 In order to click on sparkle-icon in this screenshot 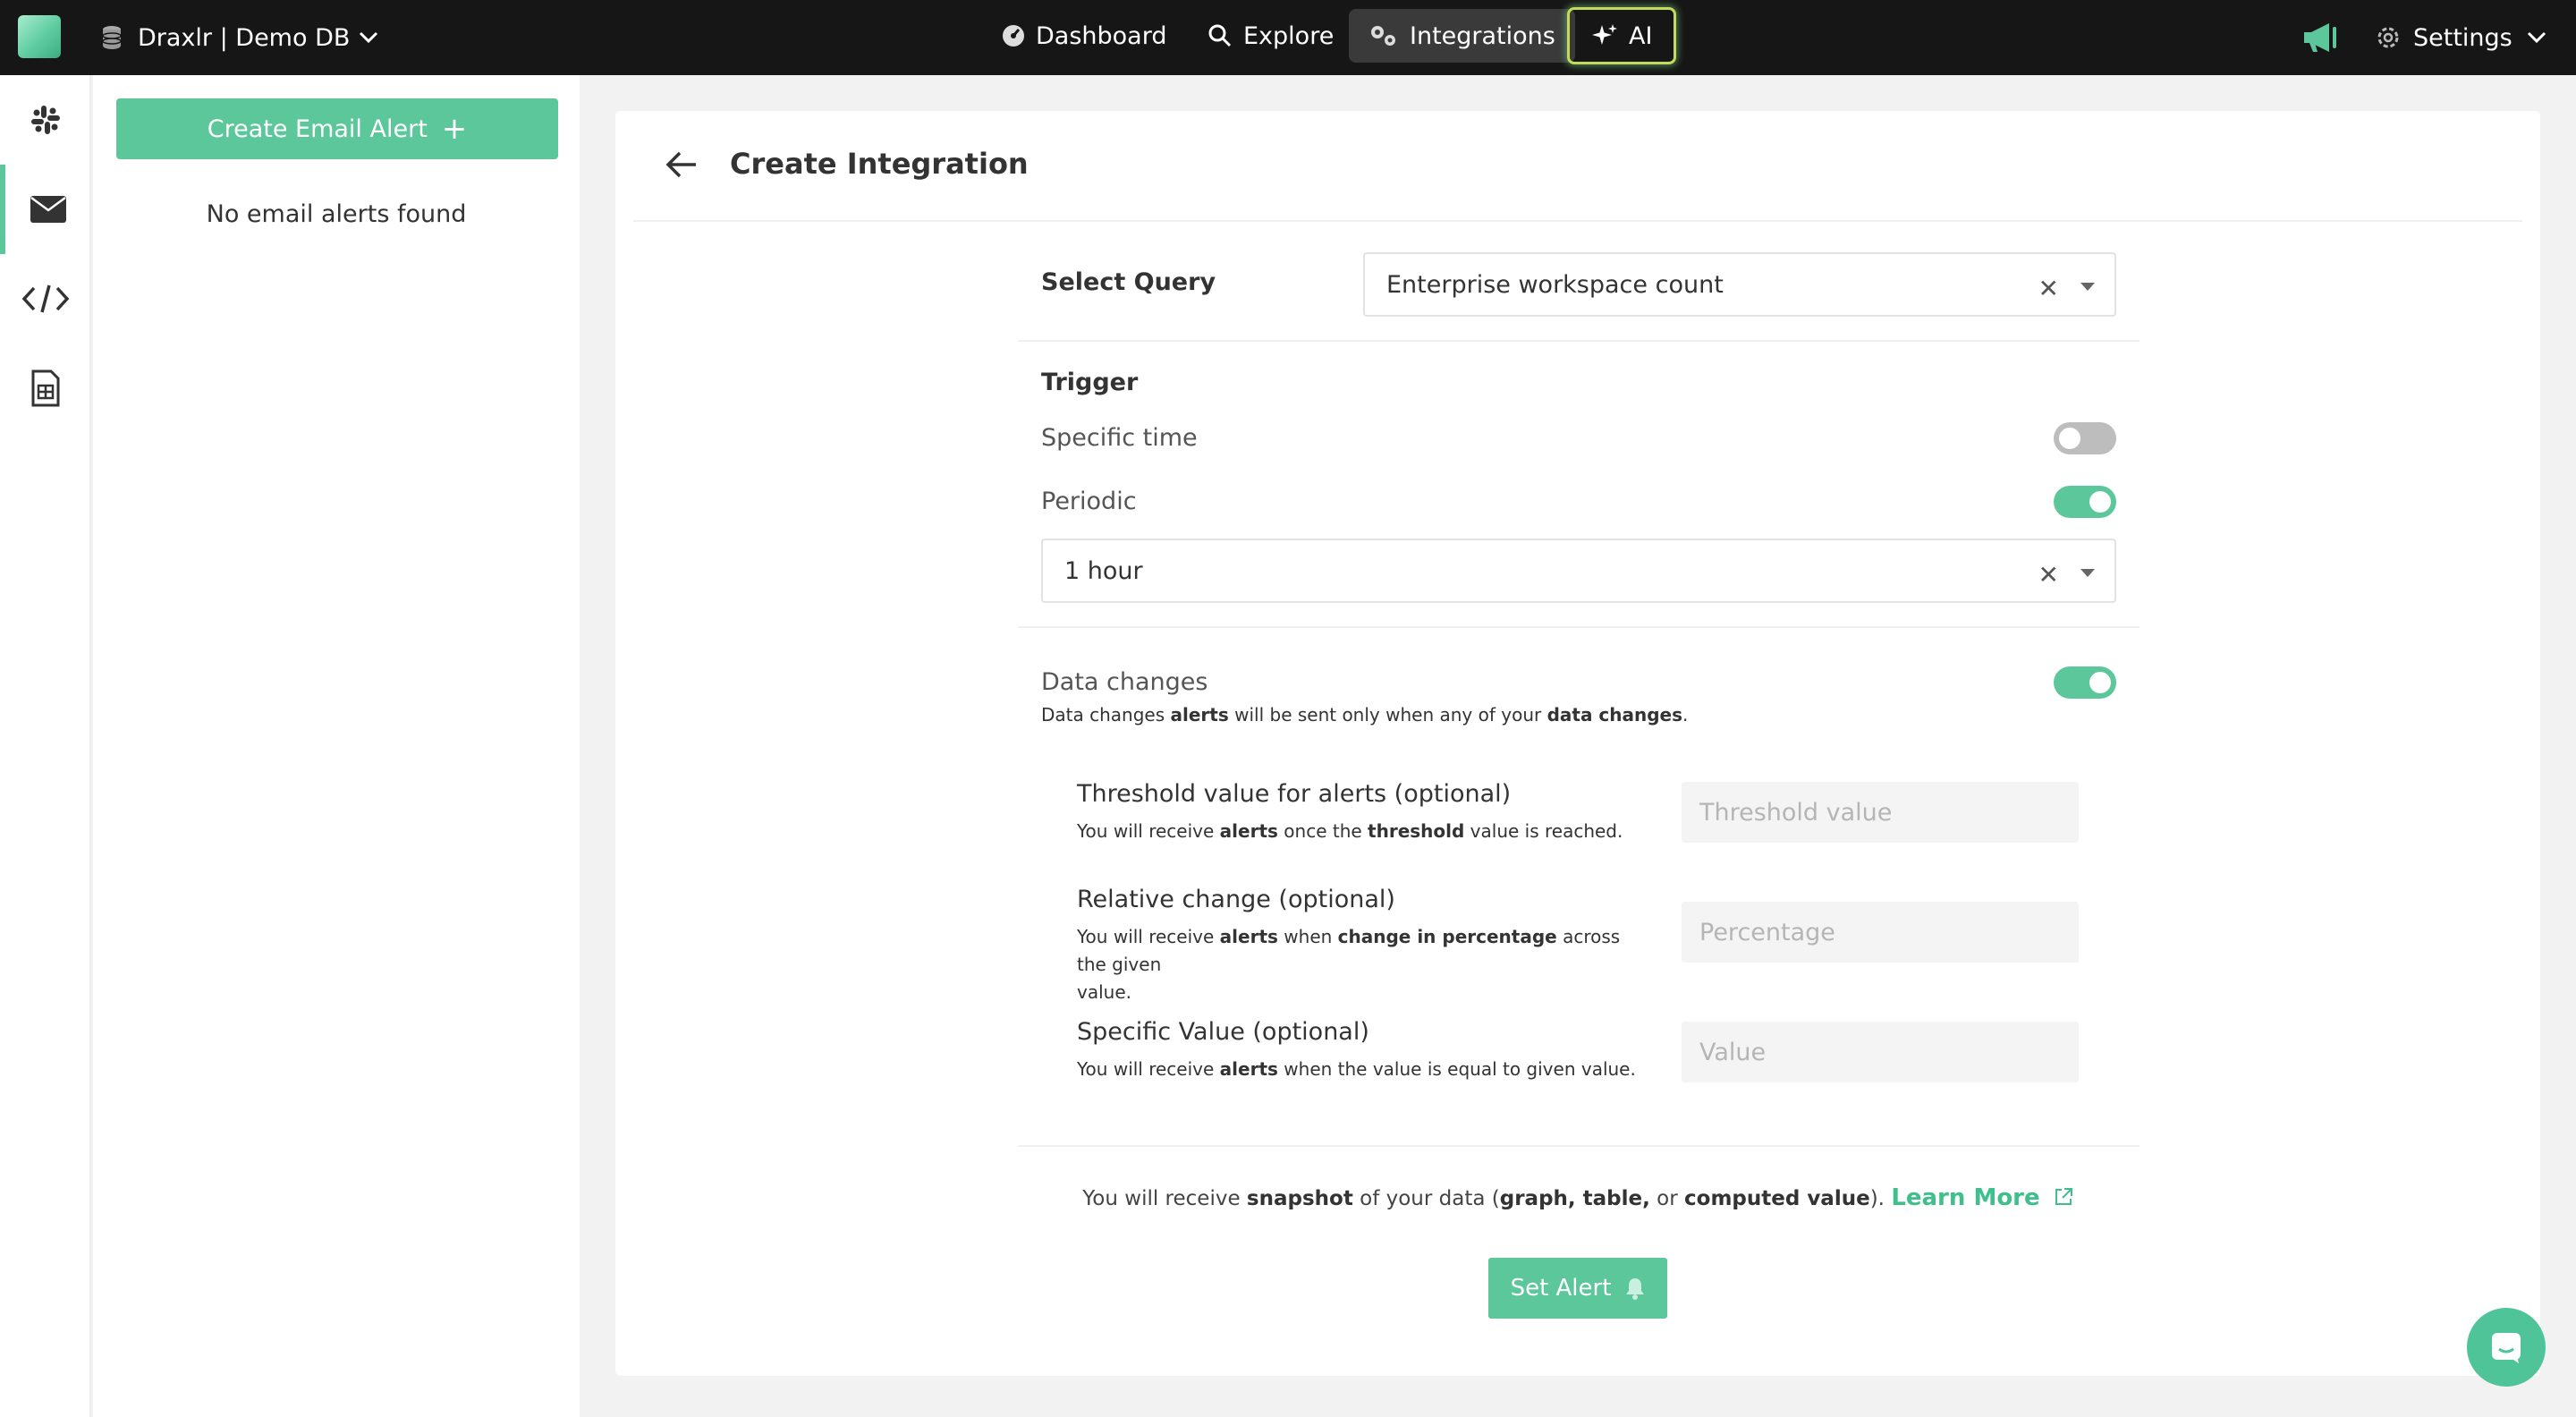, I will do `click(1604, 34)`.